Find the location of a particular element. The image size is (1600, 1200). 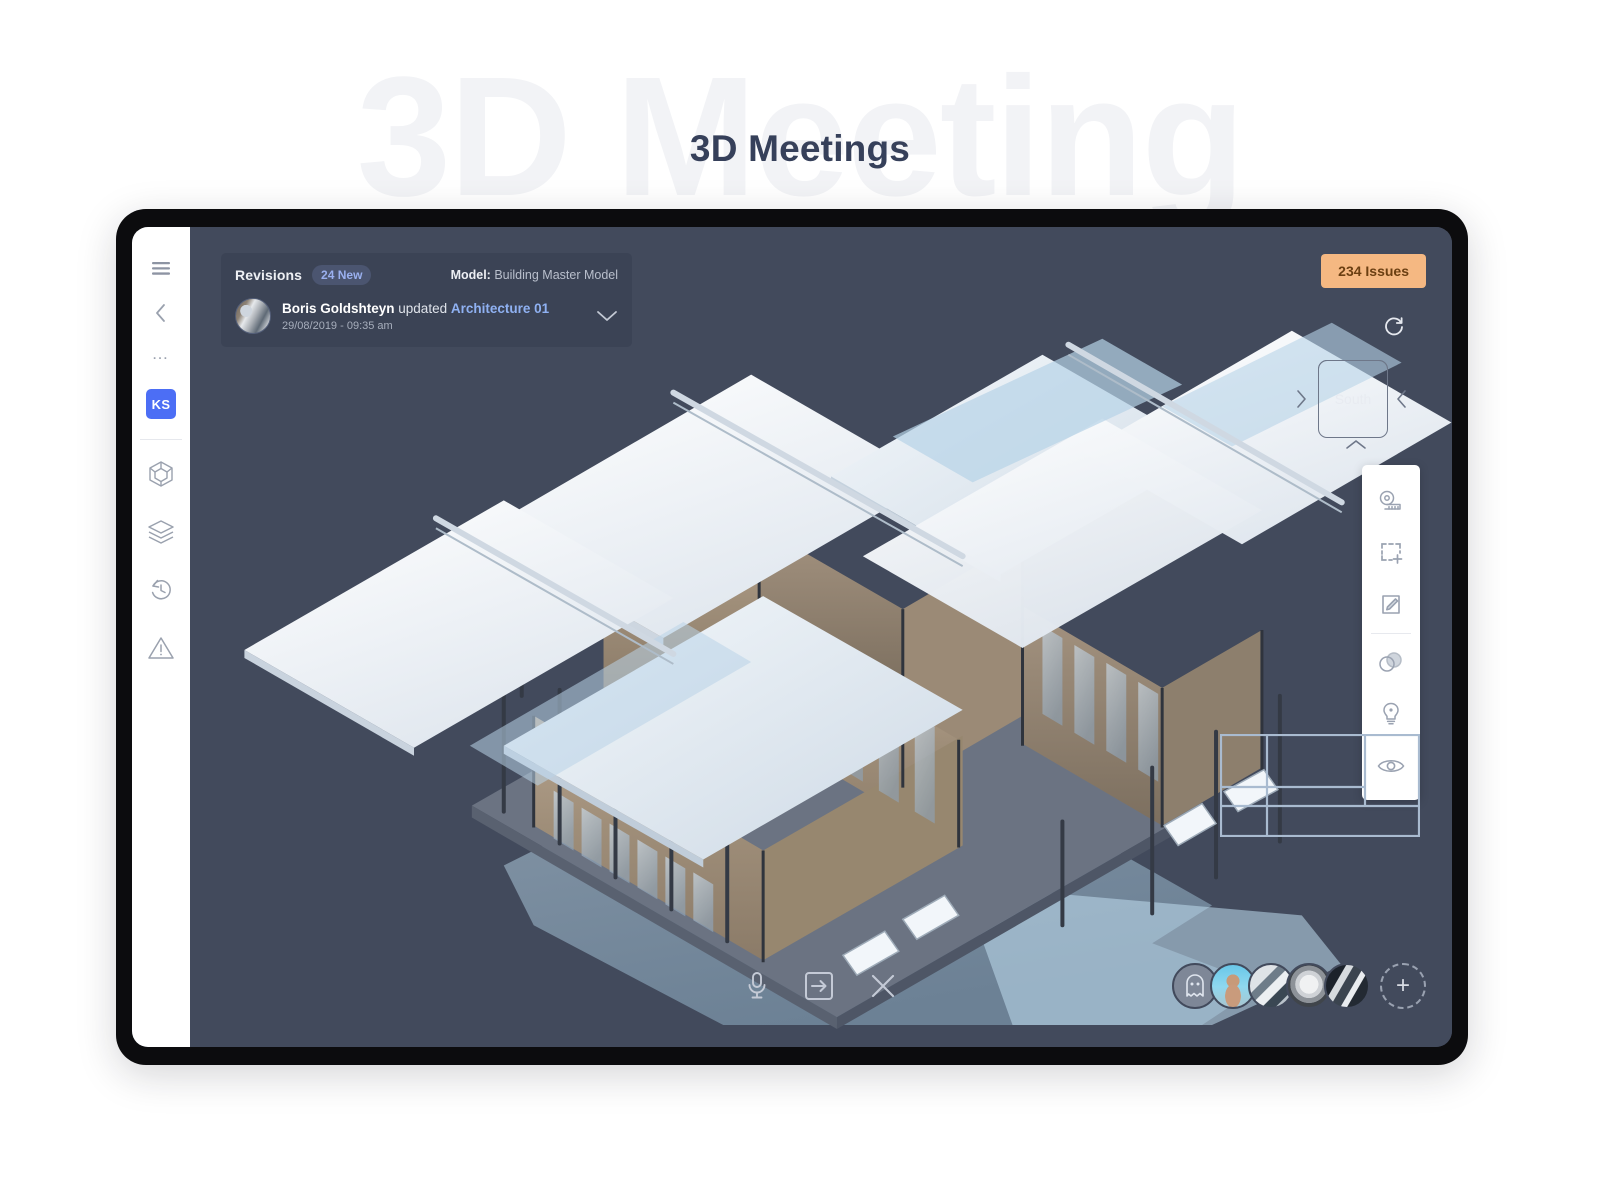

measure-tape-icon is located at coordinates (1391, 501).